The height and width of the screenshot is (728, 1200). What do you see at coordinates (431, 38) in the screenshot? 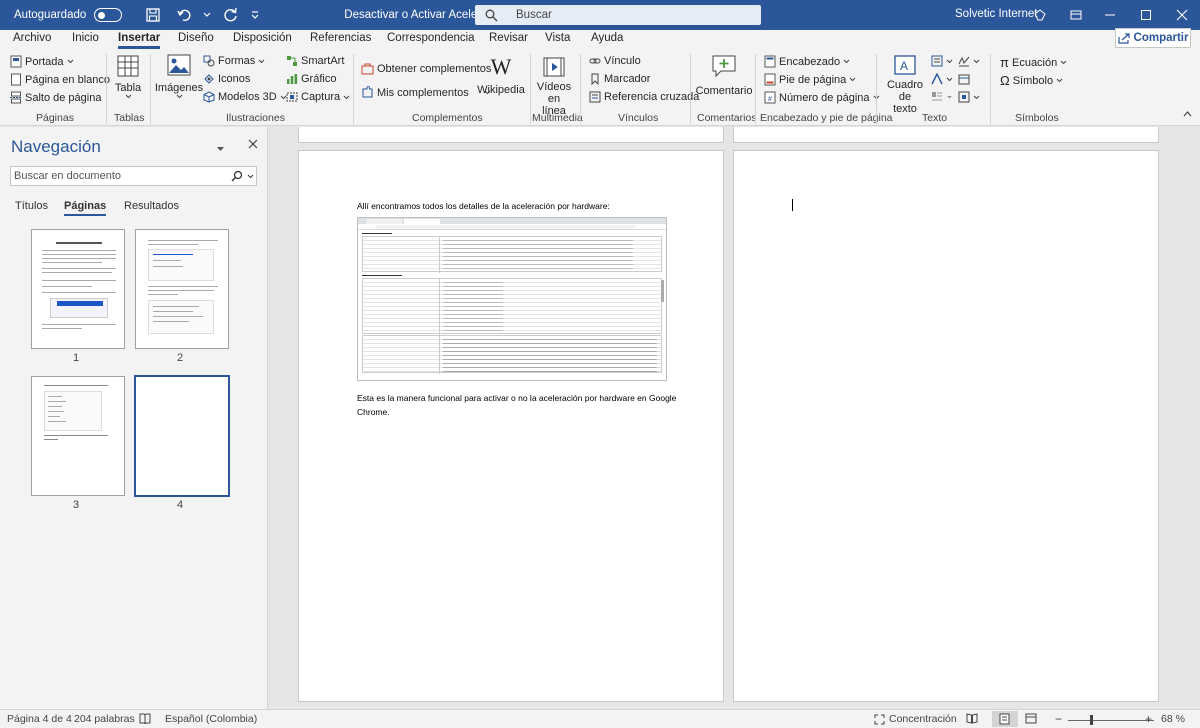
I see `tab-correspondencia: Correspondencia` at bounding box center [431, 38].